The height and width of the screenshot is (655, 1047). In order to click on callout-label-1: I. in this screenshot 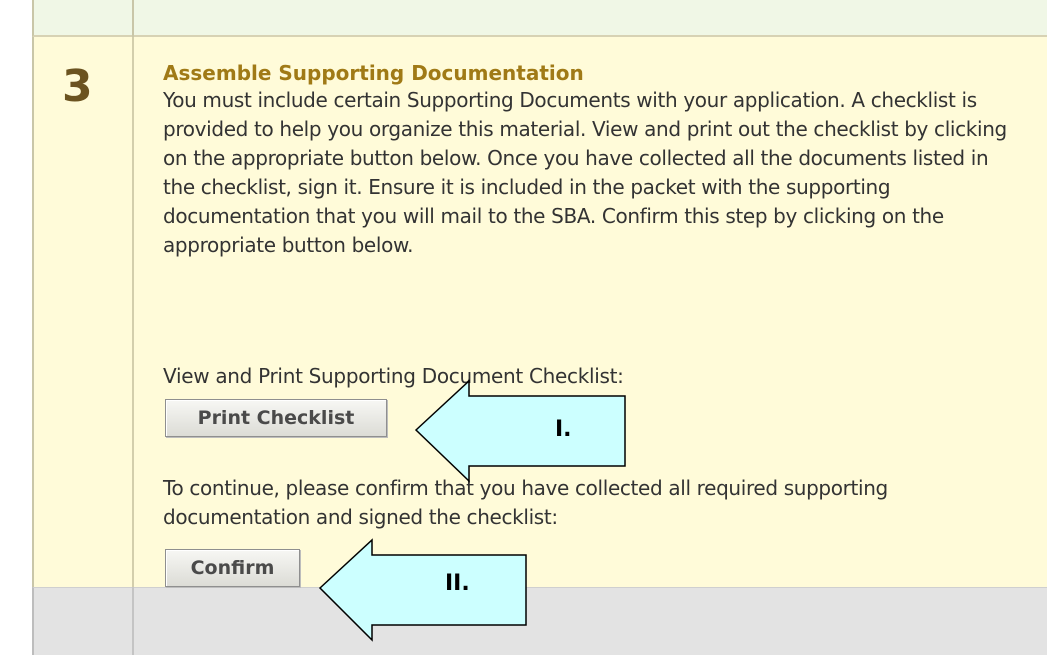, I will do `click(563, 429)`.